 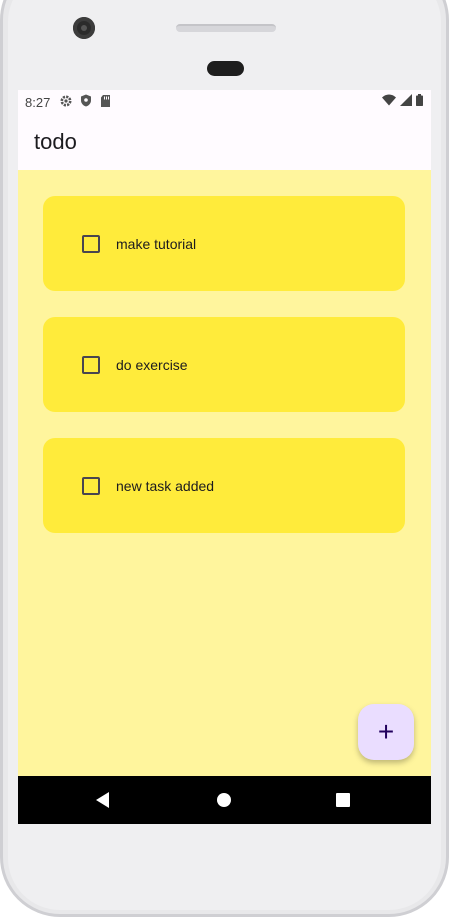 I want to click on shield-icon, so click(x=86, y=102).